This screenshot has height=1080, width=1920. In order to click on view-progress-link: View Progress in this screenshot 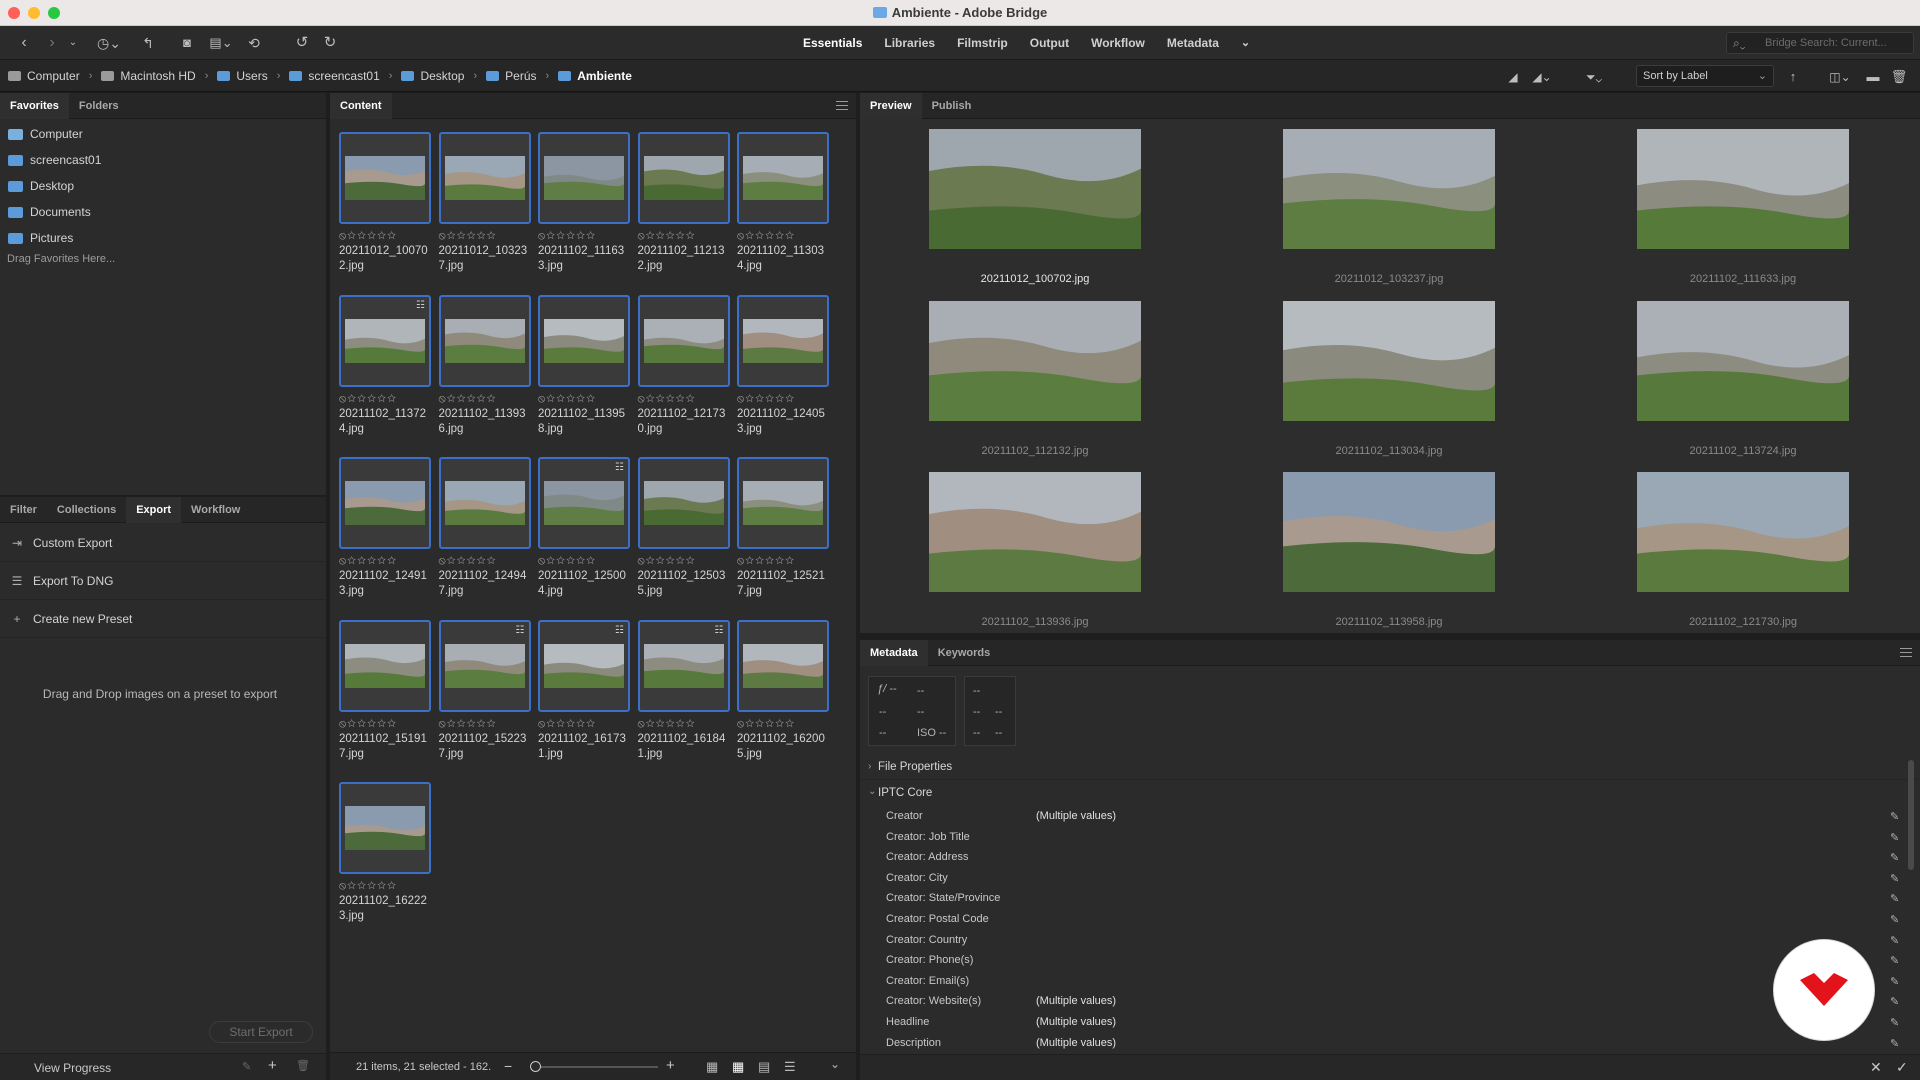, I will do `click(72, 1068)`.